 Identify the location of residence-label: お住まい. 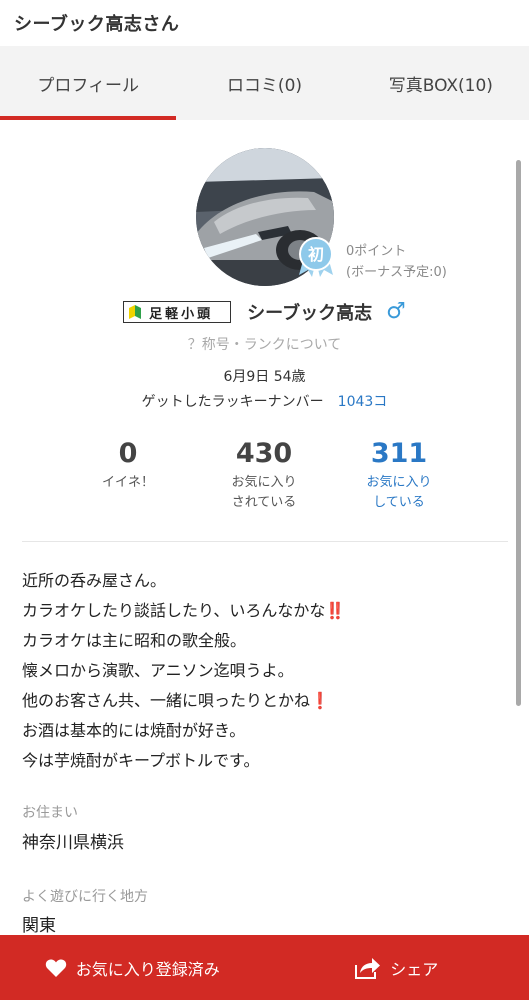
(50, 813).